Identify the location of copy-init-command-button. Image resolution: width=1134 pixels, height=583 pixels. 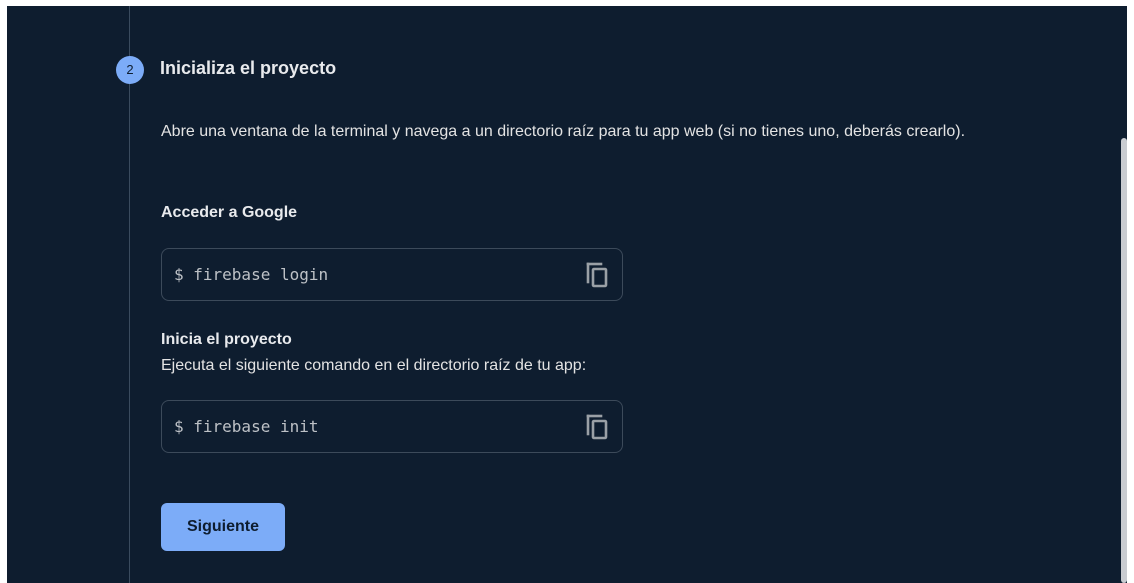
(597, 427).